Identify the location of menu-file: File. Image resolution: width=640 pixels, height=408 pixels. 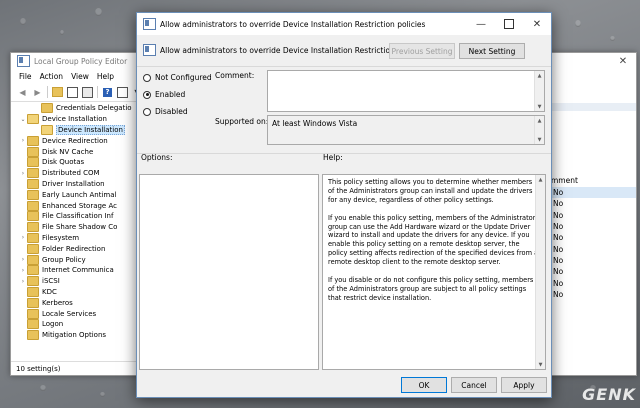
(25, 76).